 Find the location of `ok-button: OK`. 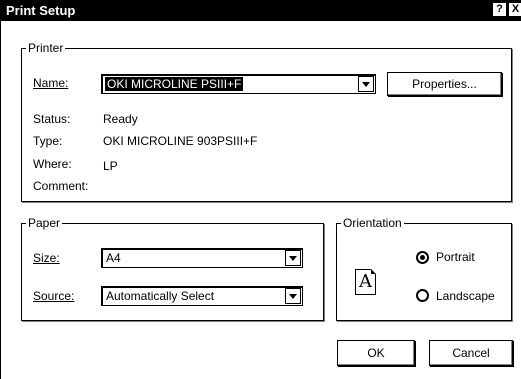

ok-button: OK is located at coordinates (376, 353).